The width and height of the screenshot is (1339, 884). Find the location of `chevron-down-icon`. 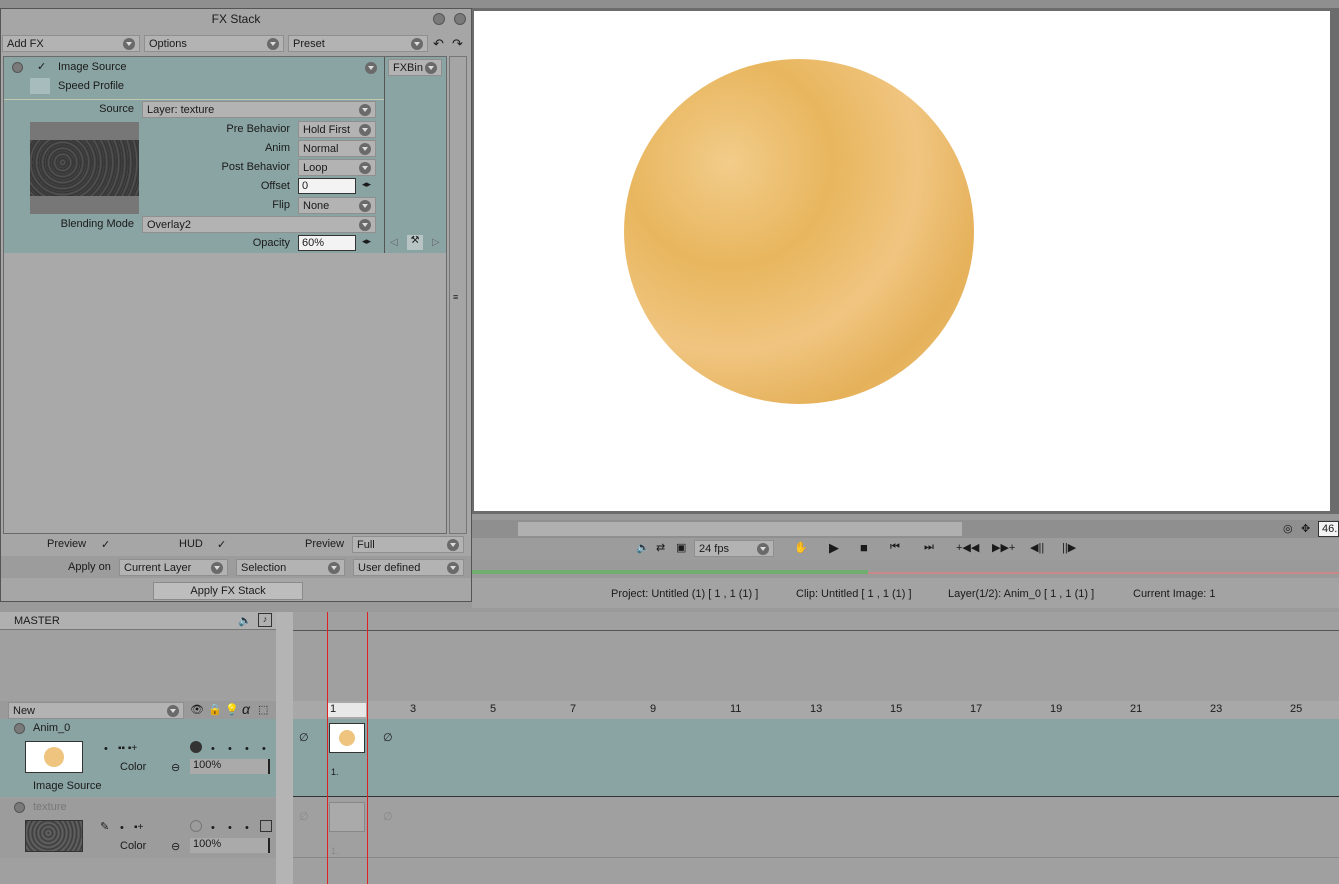

chevron-down-icon is located at coordinates (365, 130).